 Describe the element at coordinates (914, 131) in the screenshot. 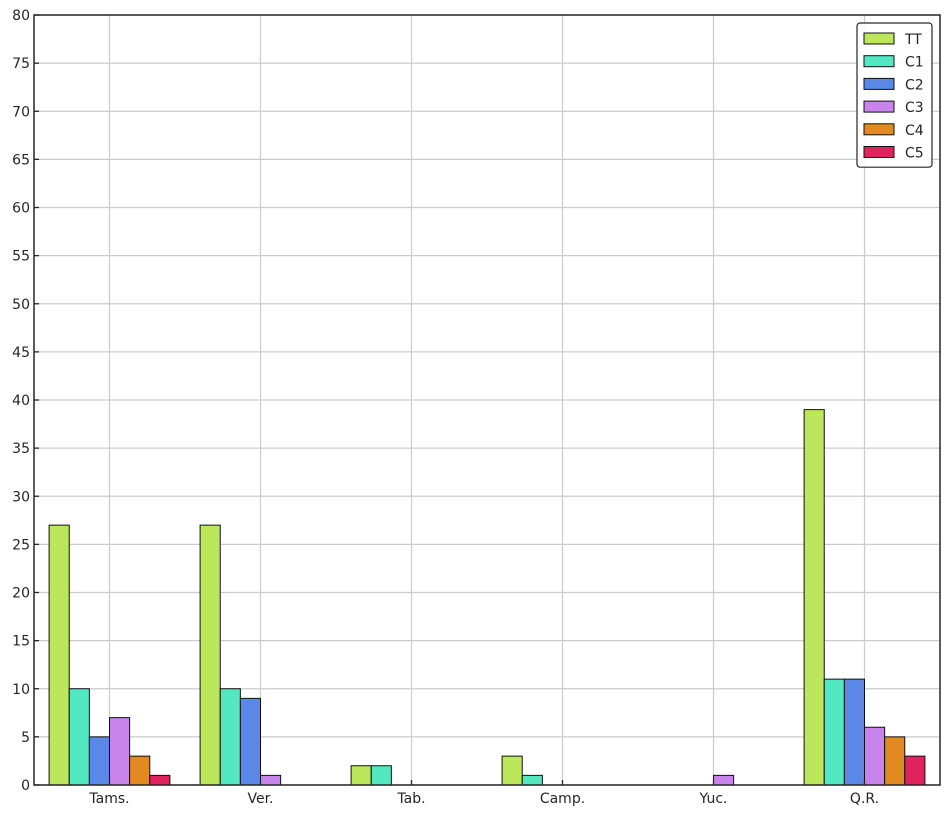

I see `legend-label-c4: C4` at that location.